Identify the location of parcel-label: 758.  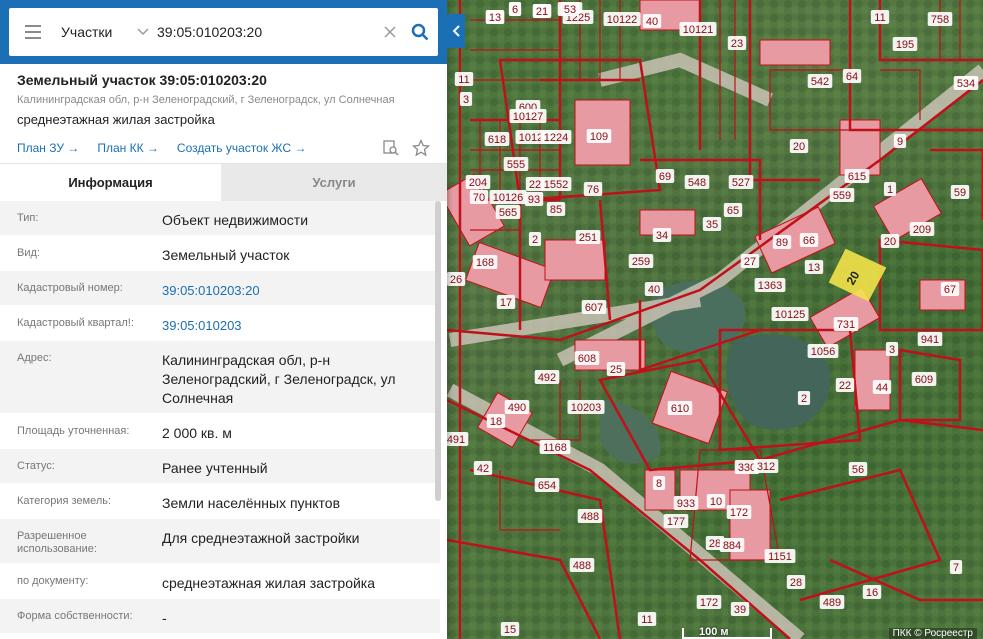
(940, 20).